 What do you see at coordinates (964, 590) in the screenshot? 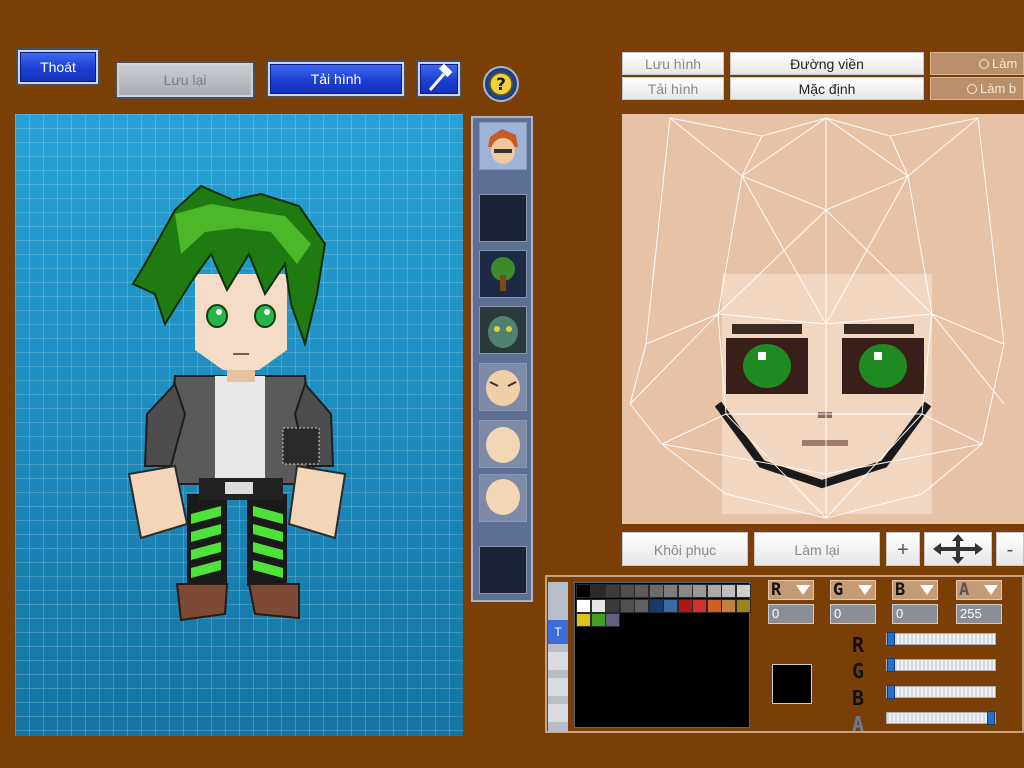
I see `alpha-channel-label: A` at bounding box center [964, 590].